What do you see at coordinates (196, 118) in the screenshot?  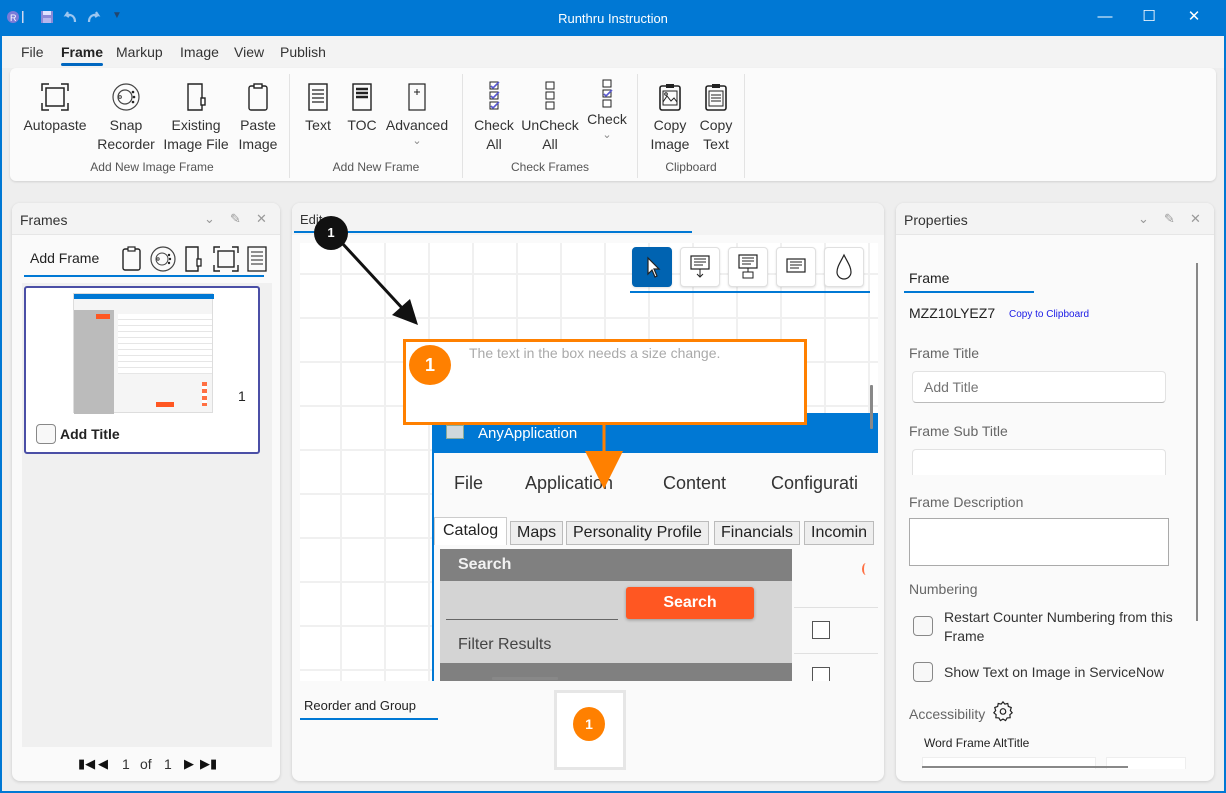 I see `existing-image-file-button: Existing Image File` at bounding box center [196, 118].